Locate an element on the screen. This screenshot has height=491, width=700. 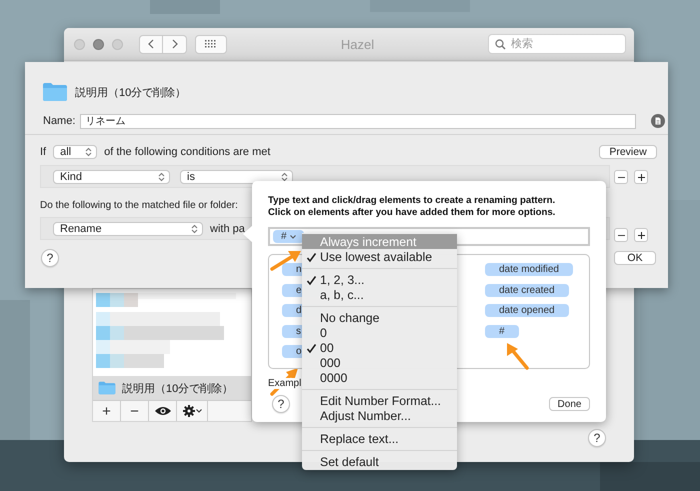
window-title: Hazel is located at coordinates (358, 44).